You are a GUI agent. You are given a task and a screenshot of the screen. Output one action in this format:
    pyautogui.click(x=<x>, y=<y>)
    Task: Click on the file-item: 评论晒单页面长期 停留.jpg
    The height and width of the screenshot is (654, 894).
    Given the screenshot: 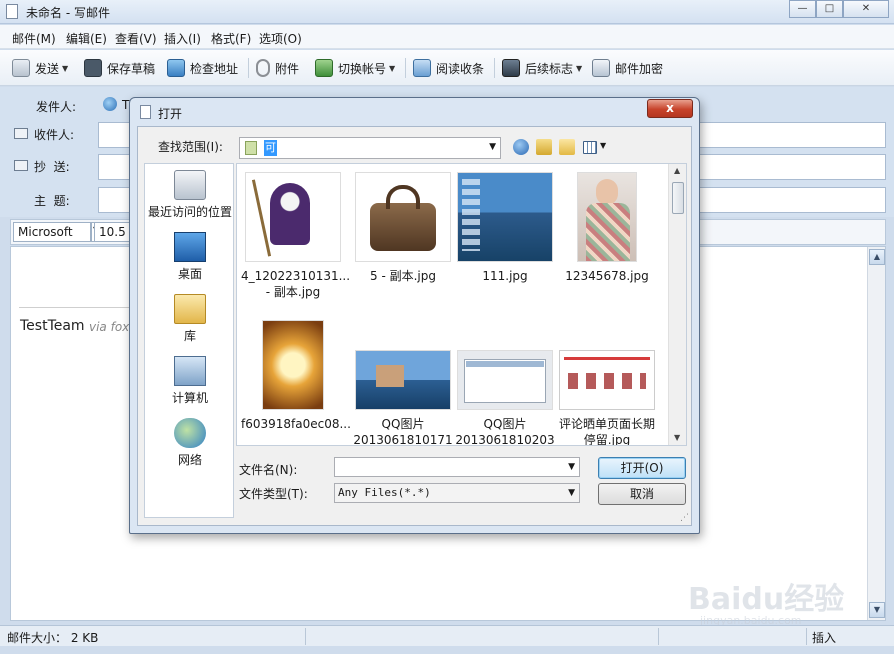 What is the action you would take?
    pyautogui.click(x=607, y=383)
    